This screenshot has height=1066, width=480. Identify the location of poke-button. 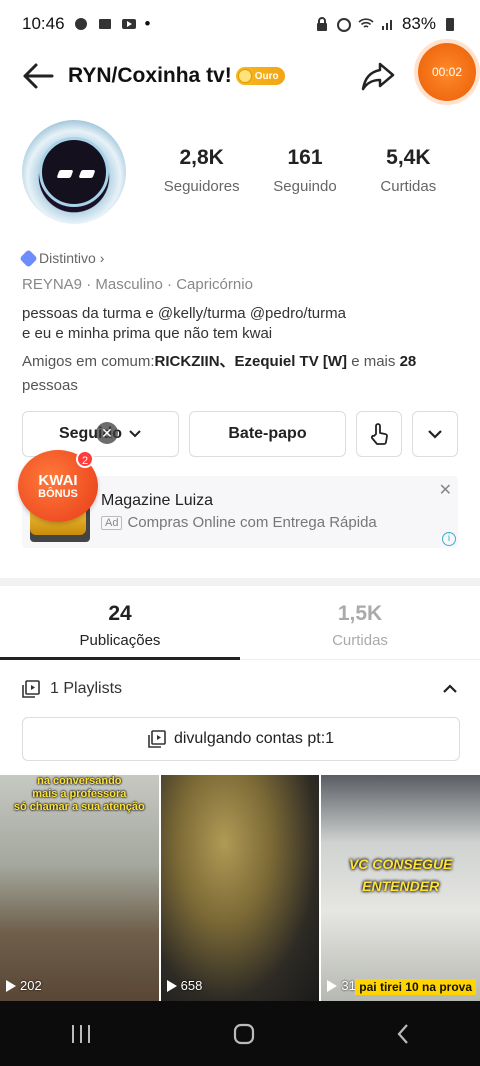
(379, 434).